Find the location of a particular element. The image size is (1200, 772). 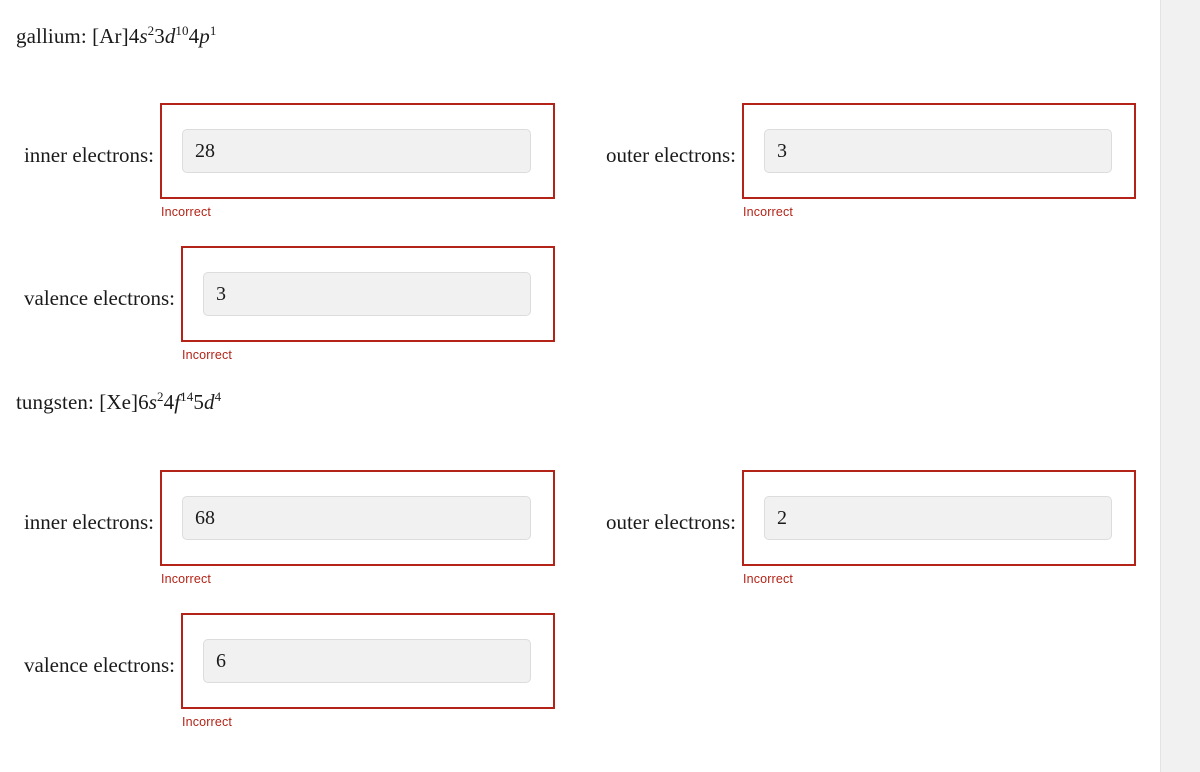

noble-core-gallium: [Ar] is located at coordinates (110, 36).